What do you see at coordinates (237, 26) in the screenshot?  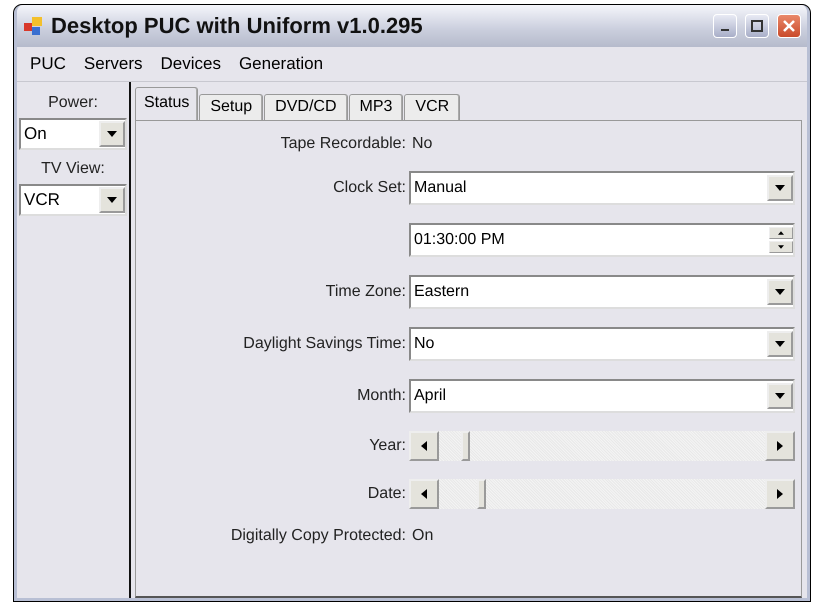 I see `window-title: Desktop PUC with Uniform v1.0.295` at bounding box center [237, 26].